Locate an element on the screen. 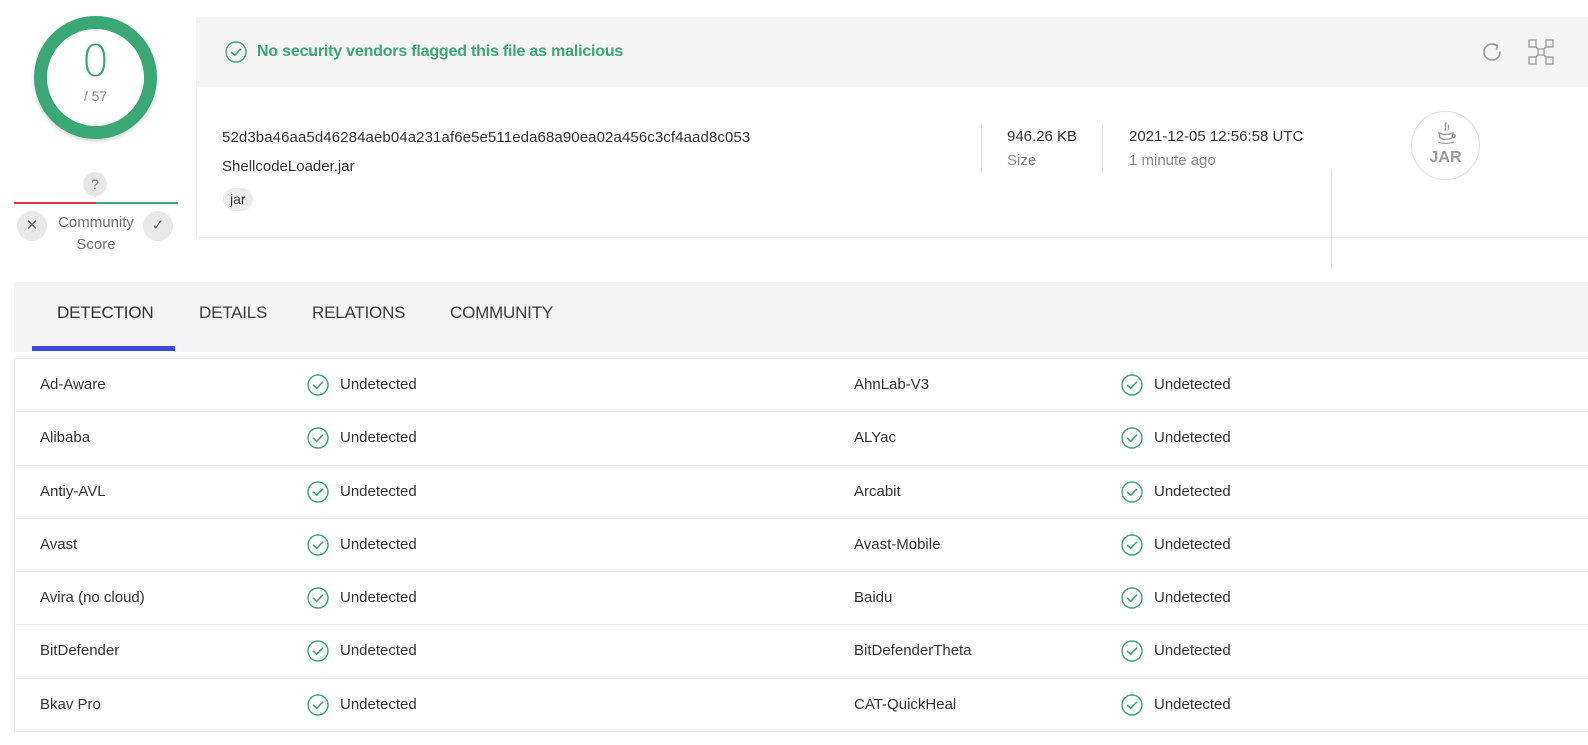  scan-date-relative: 1 minute ago is located at coordinates (1172, 160).